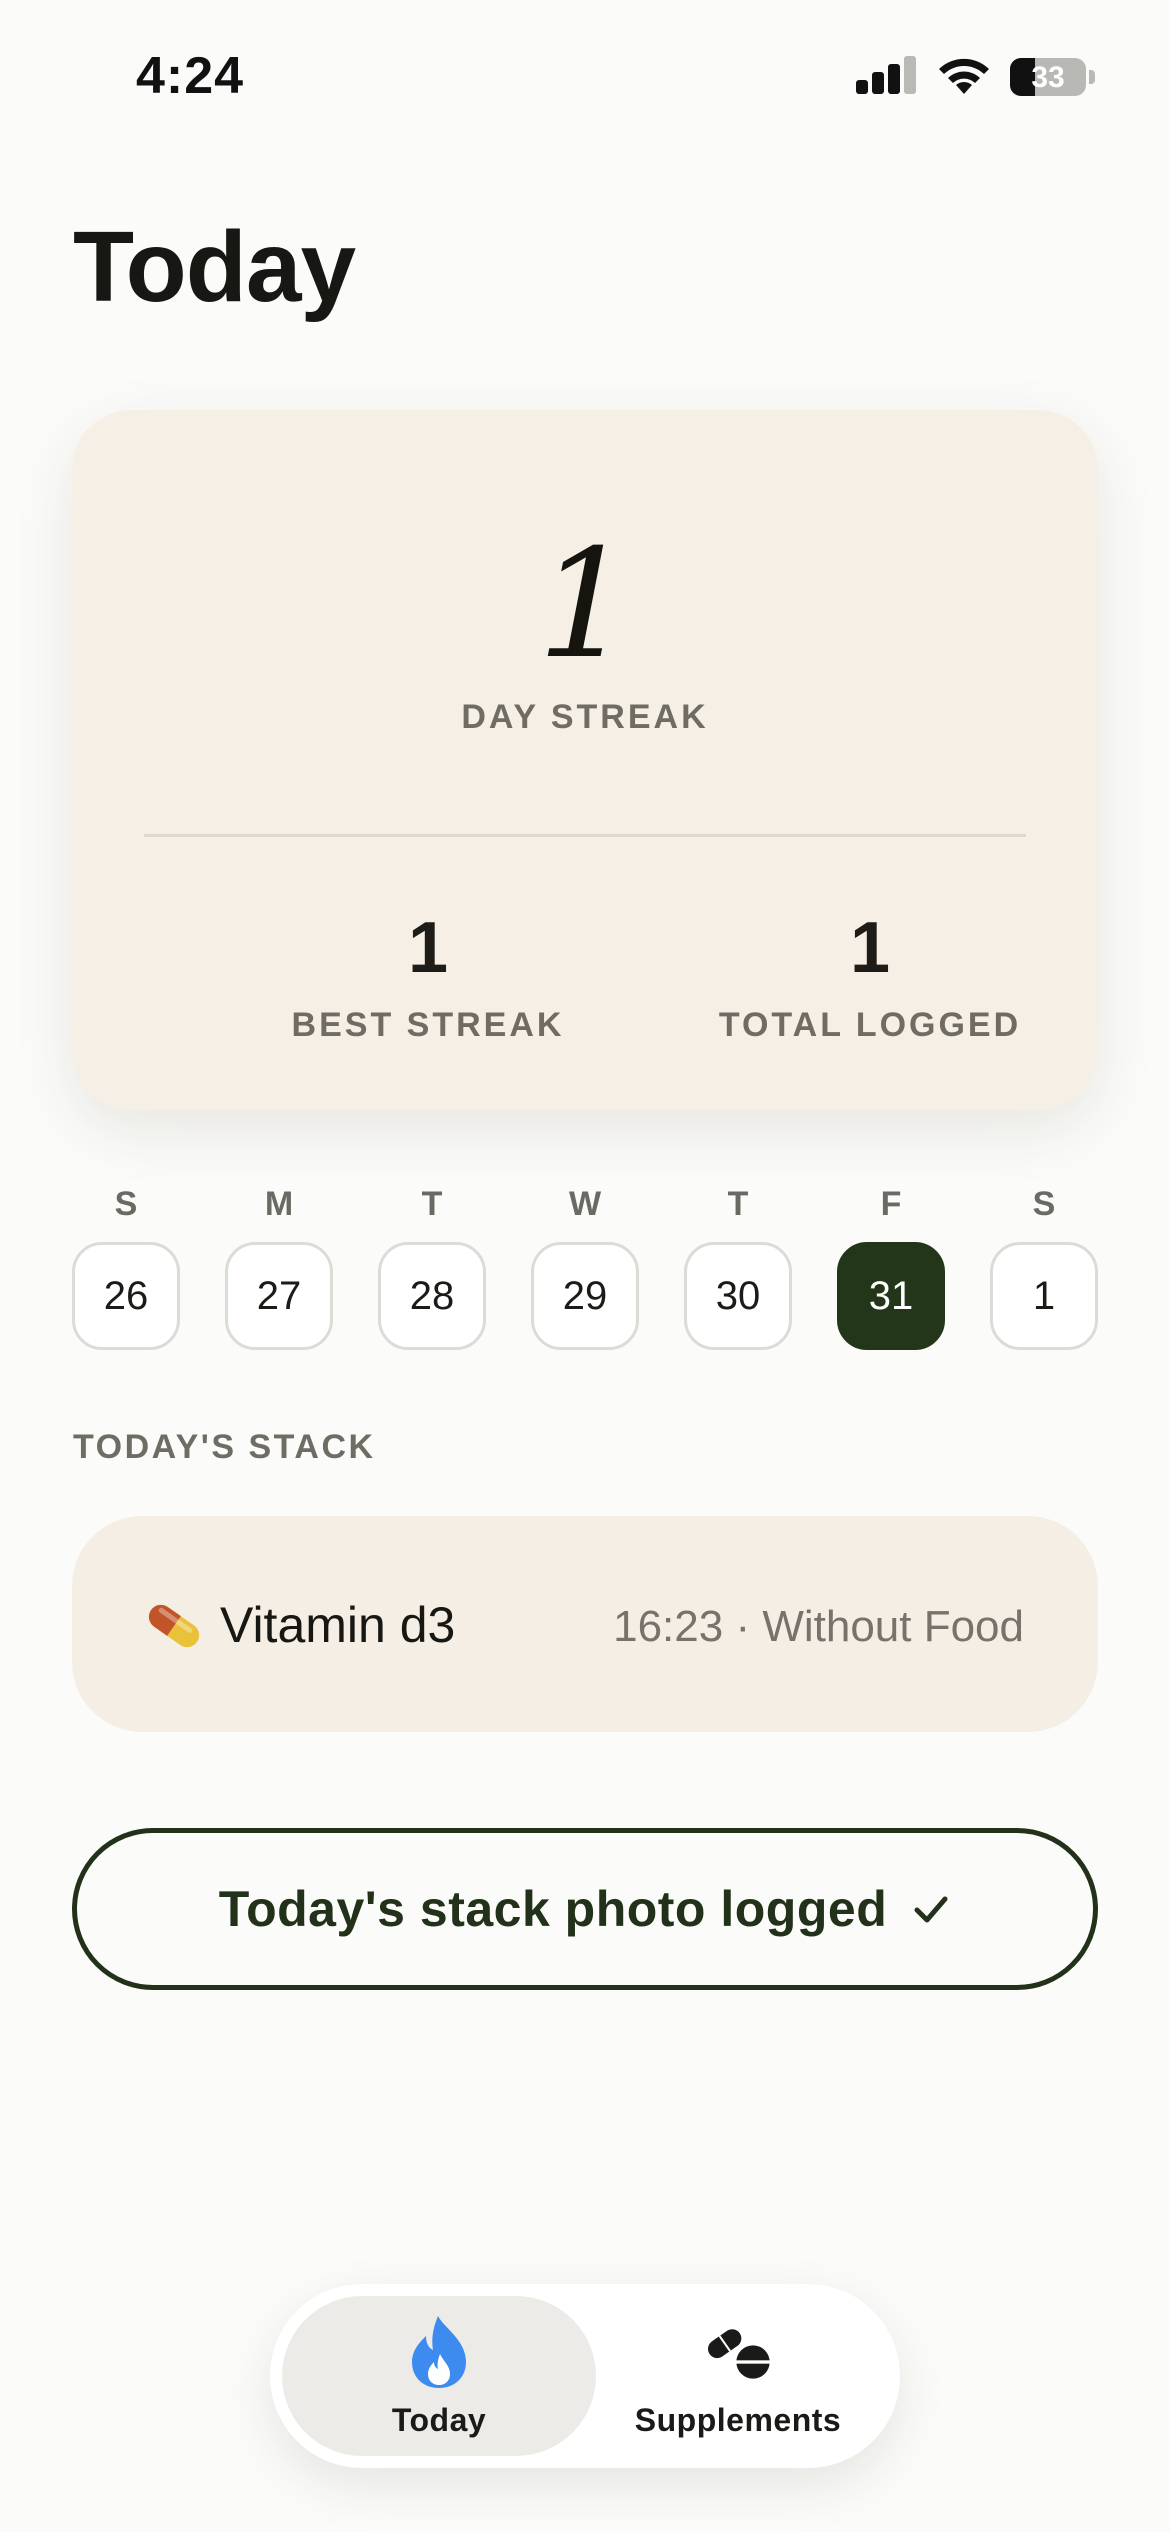 The width and height of the screenshot is (1170, 2532). I want to click on checkmark-icon, so click(931, 1909).